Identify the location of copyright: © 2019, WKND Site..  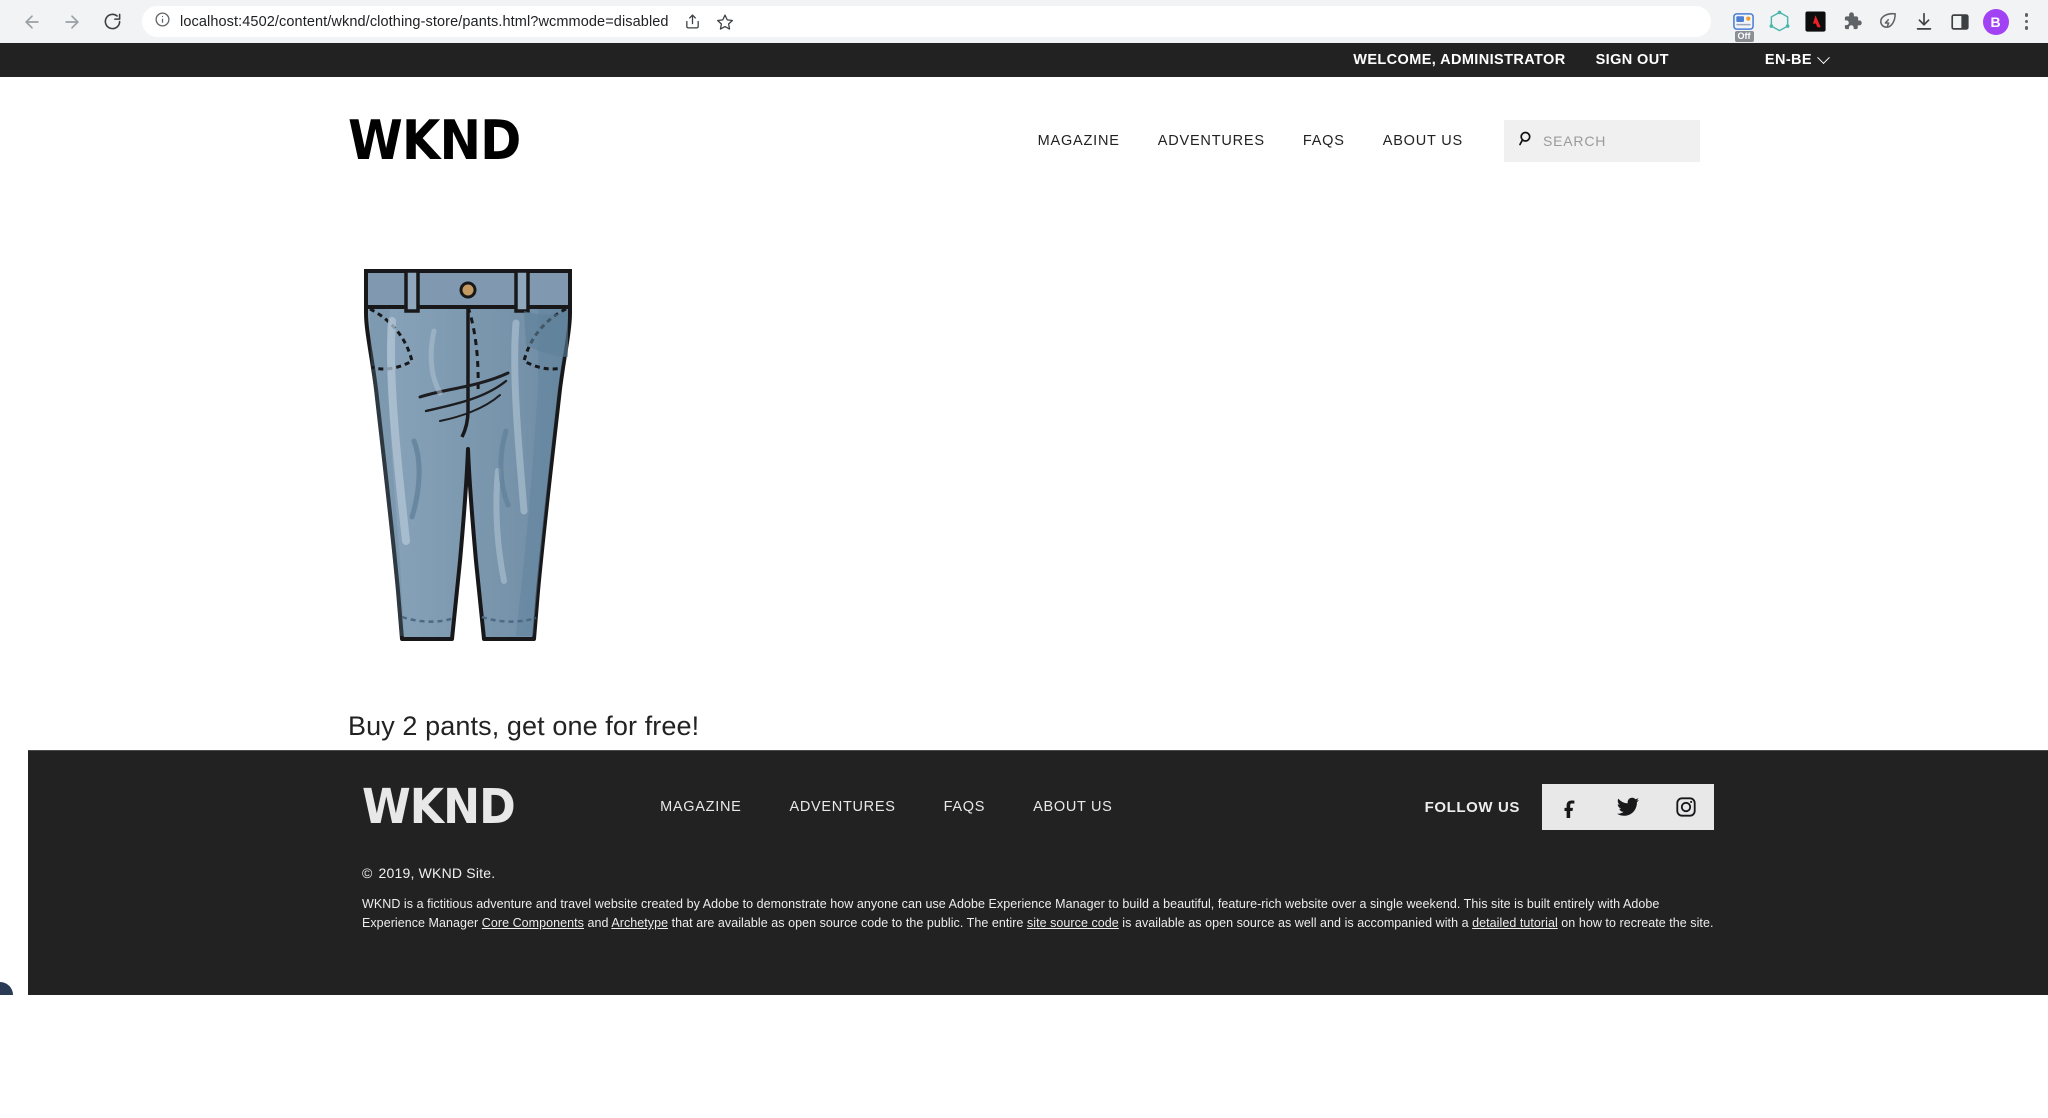
(1038, 873).